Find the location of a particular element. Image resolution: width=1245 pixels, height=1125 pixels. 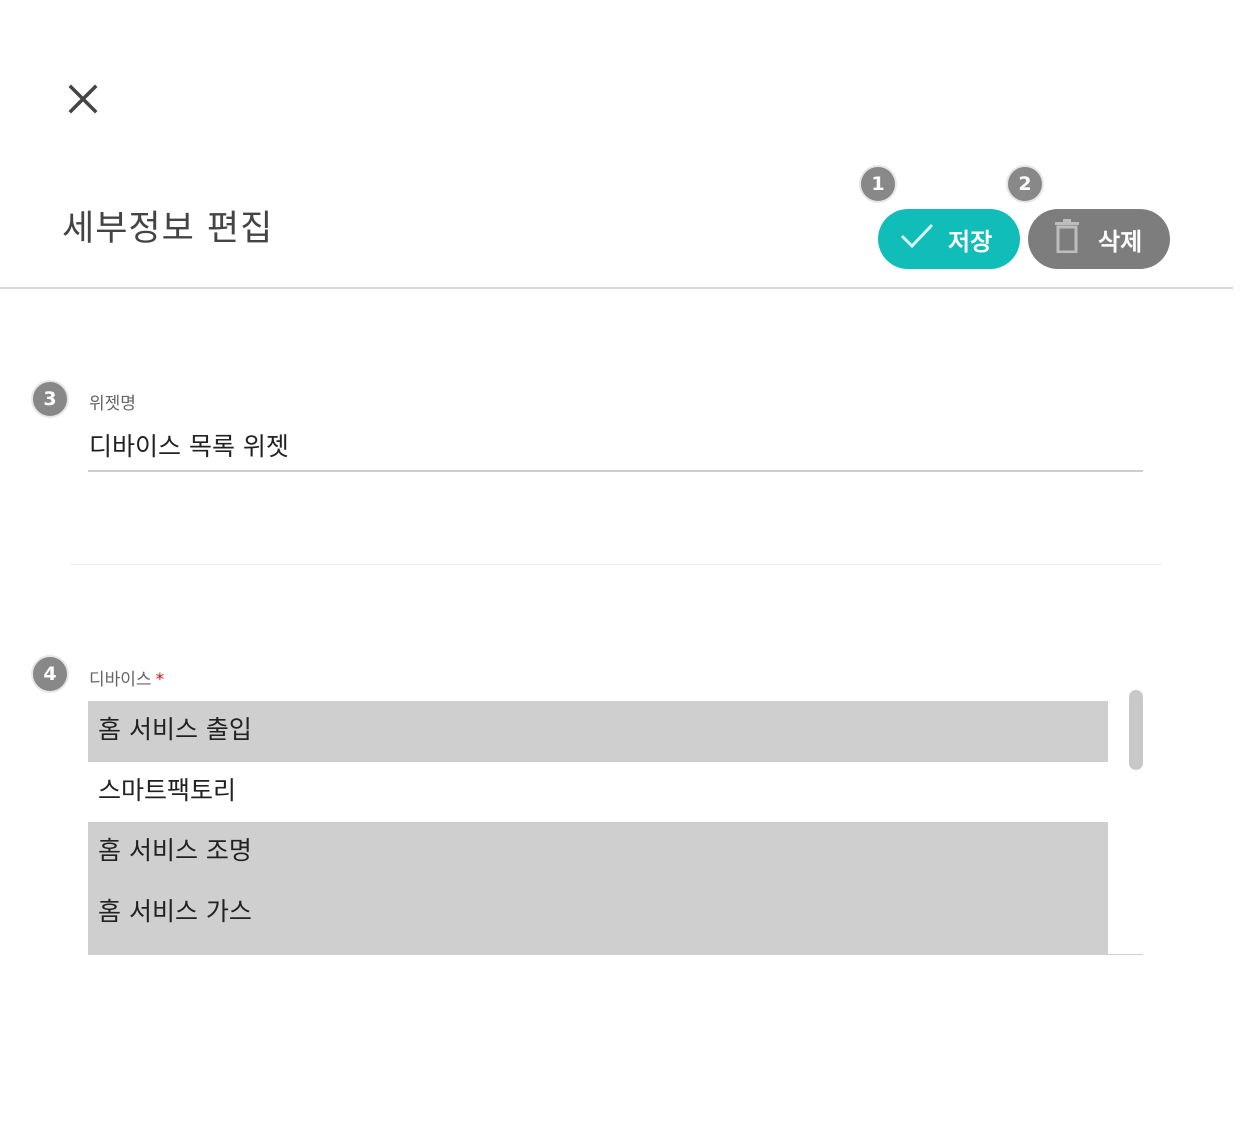

delete-button-label: 삭제 is located at coordinates (1120, 241).